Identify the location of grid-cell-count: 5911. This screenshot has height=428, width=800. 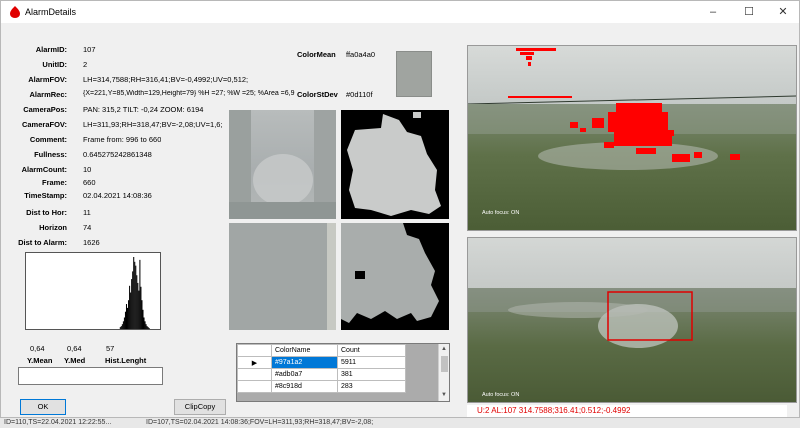
(371, 362).